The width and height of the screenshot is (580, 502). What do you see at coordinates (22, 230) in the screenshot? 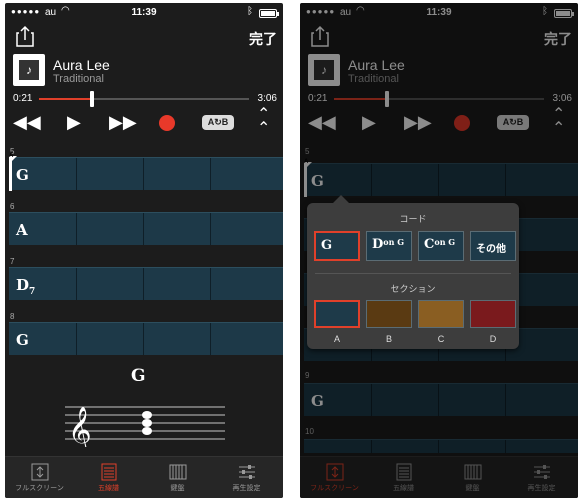
I see `chord-label: A` at bounding box center [22, 230].